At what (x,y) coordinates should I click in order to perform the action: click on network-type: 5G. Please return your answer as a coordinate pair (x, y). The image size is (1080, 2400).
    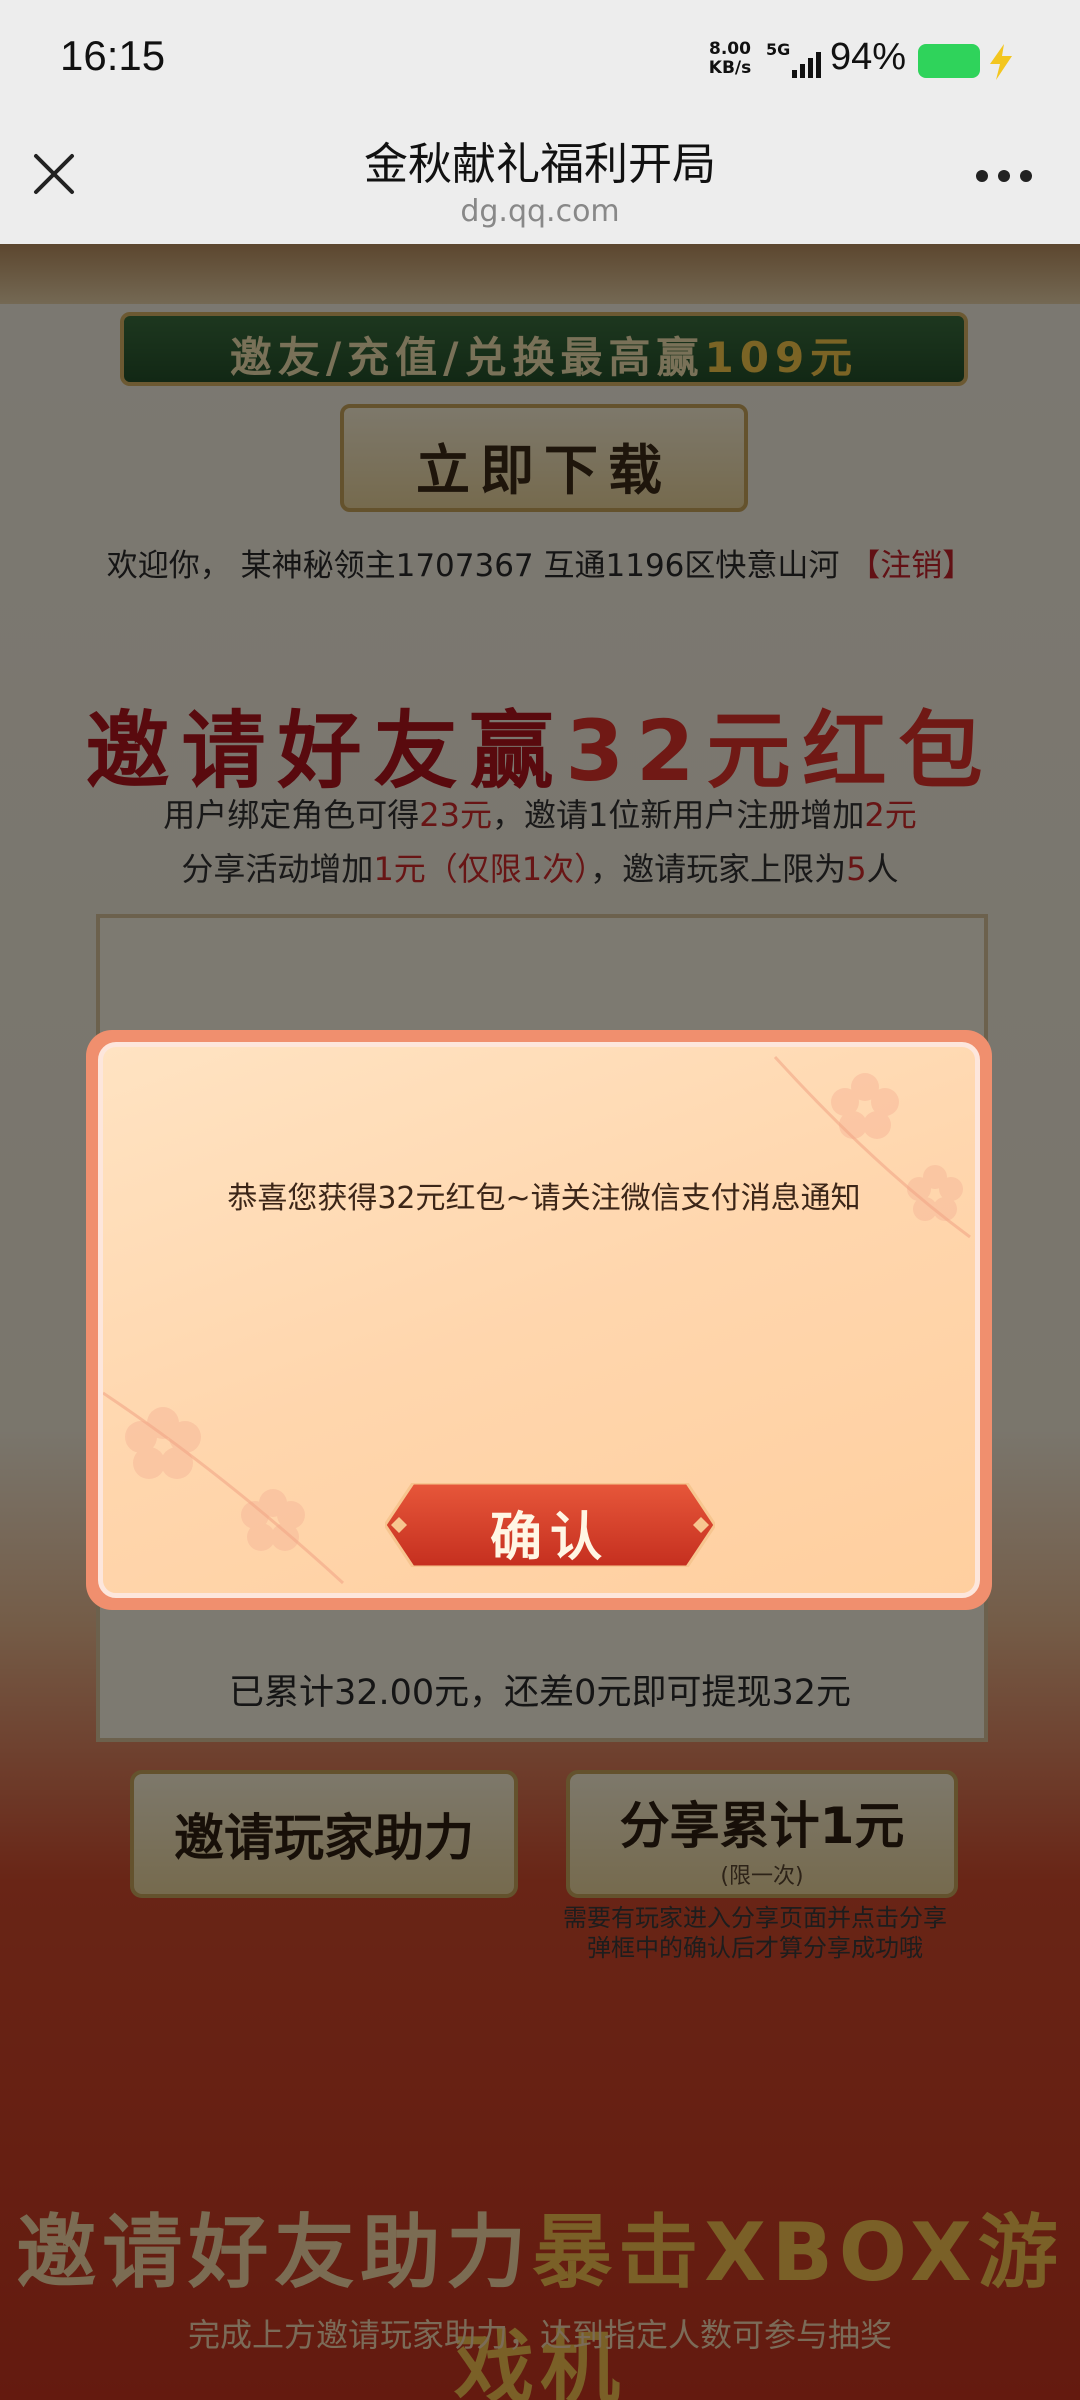
    Looking at the image, I should click on (778, 49).